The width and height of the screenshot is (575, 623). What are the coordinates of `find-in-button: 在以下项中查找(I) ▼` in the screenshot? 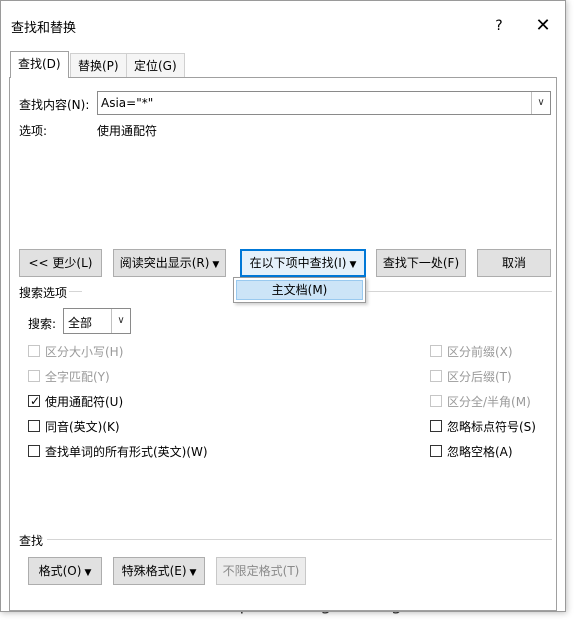 It's located at (303, 263).